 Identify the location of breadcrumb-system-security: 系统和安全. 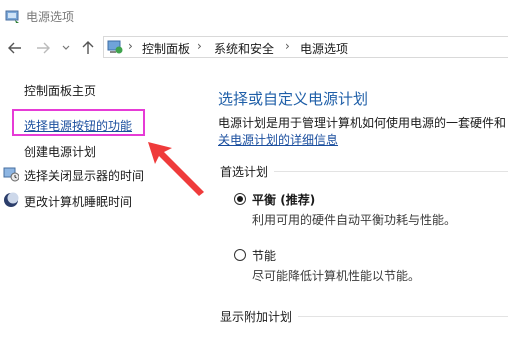
(244, 48).